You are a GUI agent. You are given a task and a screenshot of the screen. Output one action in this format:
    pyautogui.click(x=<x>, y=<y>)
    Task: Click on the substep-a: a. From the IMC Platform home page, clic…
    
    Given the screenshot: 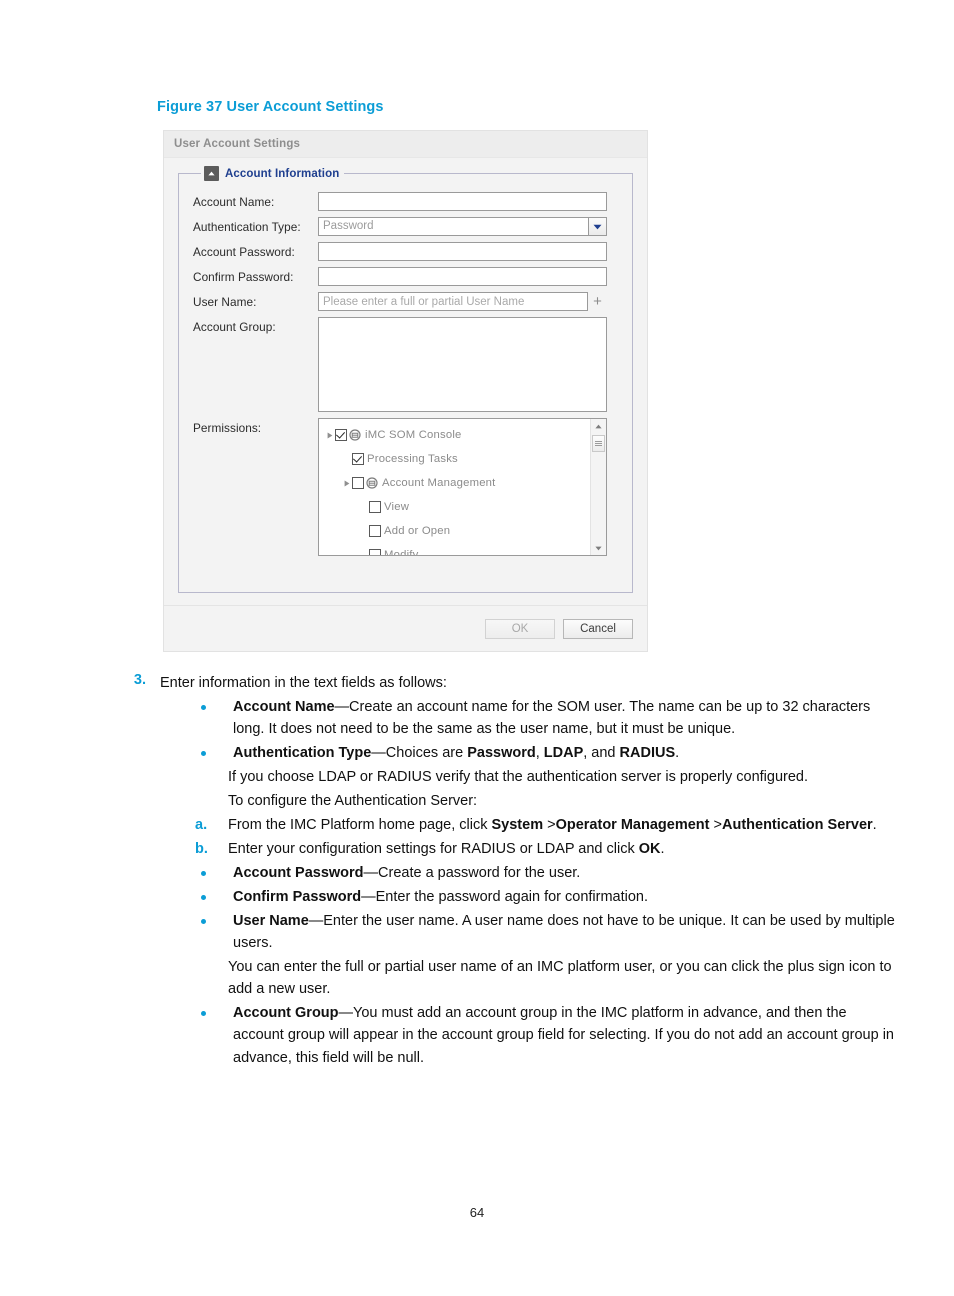 What is the action you would take?
    pyautogui.click(x=545, y=825)
    